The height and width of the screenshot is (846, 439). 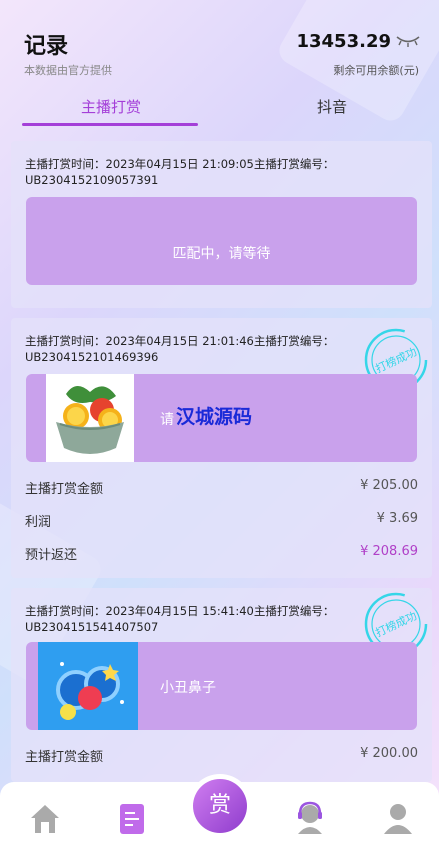 I want to click on reward-center-icon: 赏, so click(x=220, y=806).